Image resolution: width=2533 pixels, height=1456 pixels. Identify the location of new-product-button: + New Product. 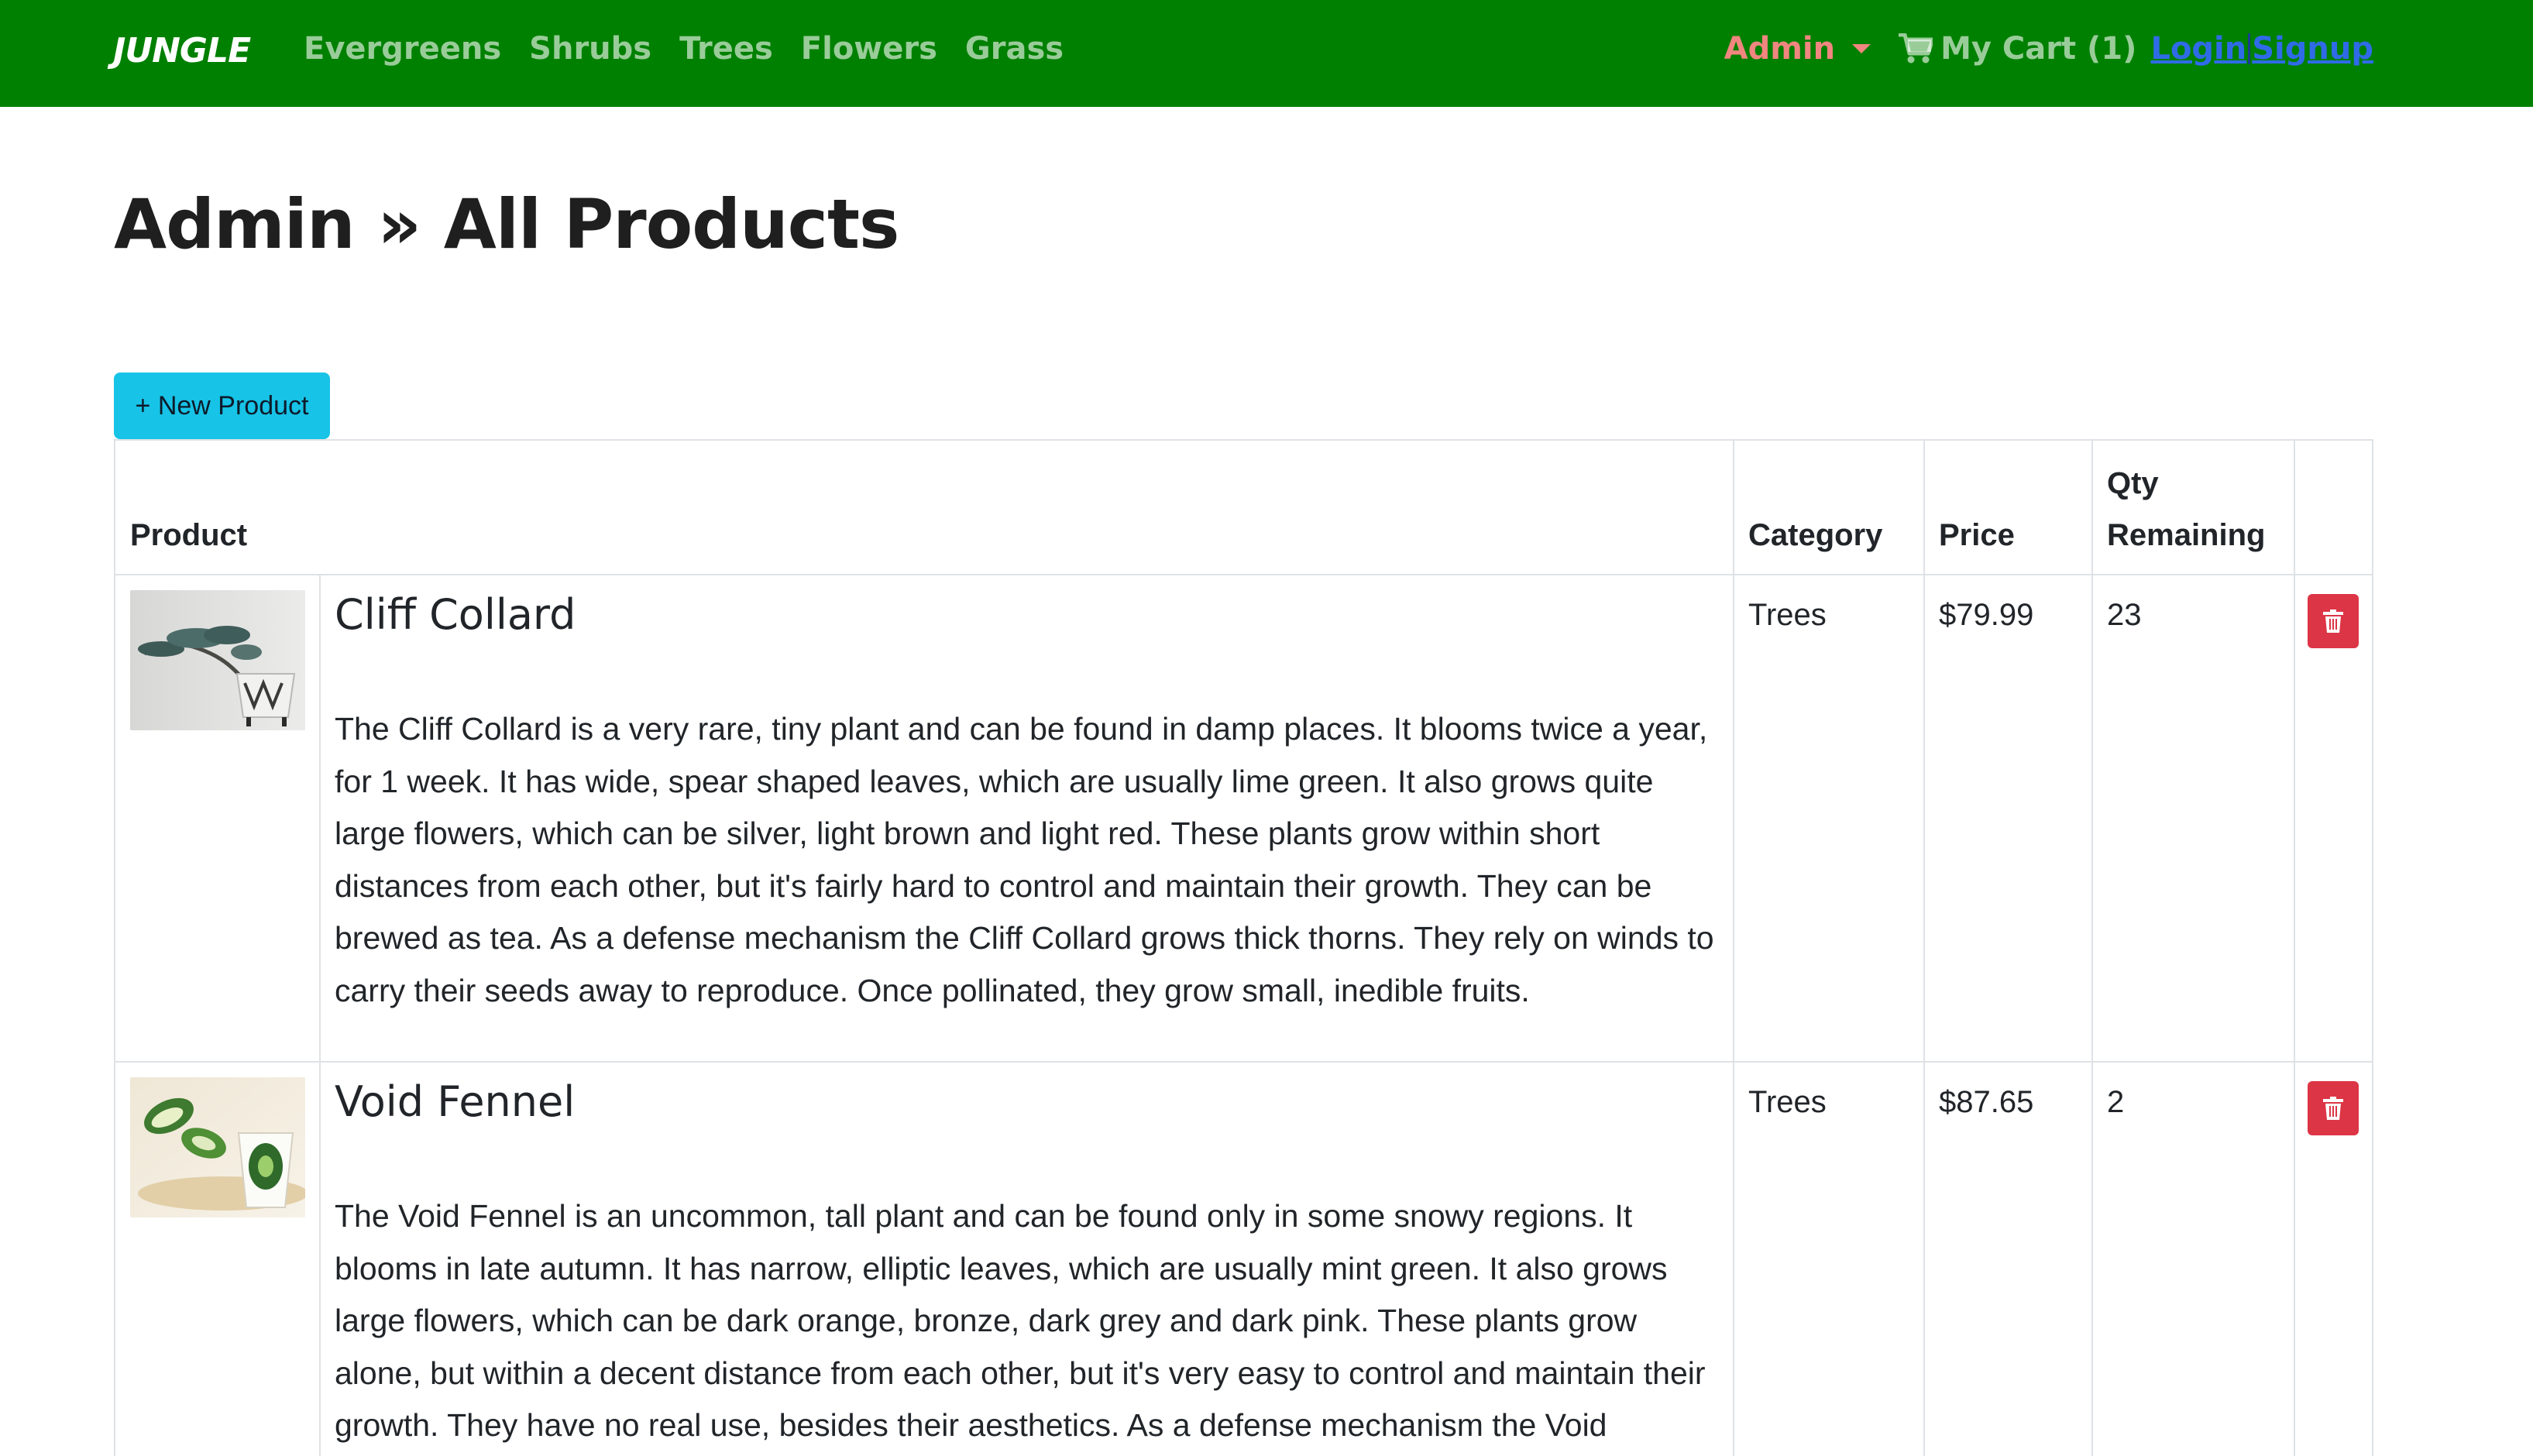
(222, 406).